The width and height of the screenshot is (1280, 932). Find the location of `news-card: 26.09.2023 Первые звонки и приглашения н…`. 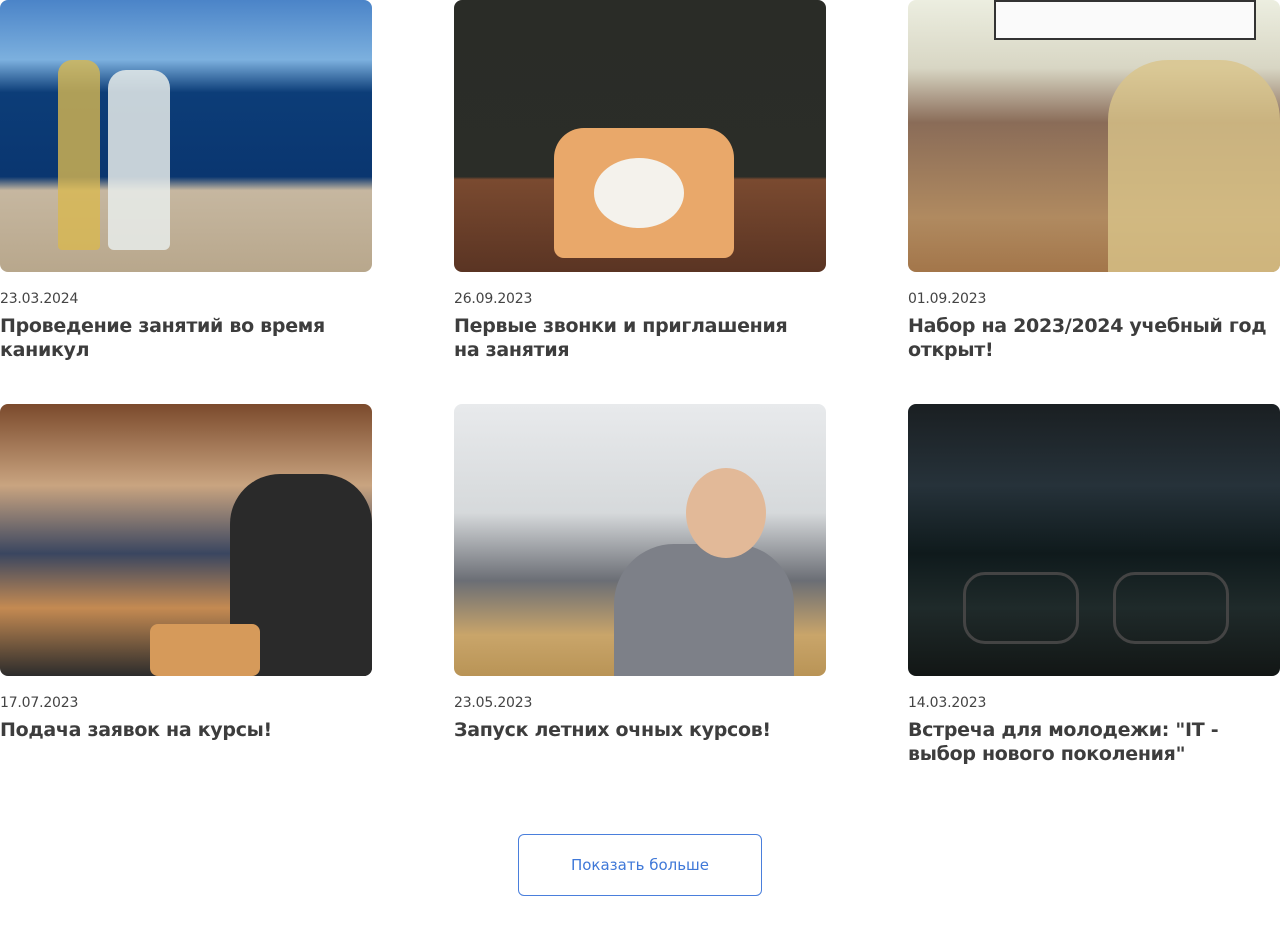

news-card: 26.09.2023 Первые звонки и приглашения н… is located at coordinates (640, 181).